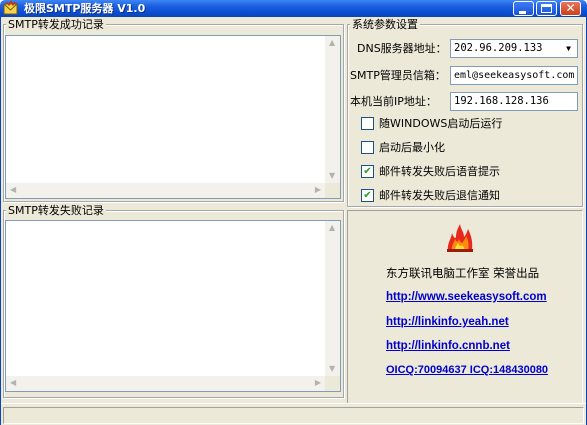 The image size is (587, 425). What do you see at coordinates (402, 48) in the screenshot?
I see `dns-label: DNS服务器地址：` at bounding box center [402, 48].